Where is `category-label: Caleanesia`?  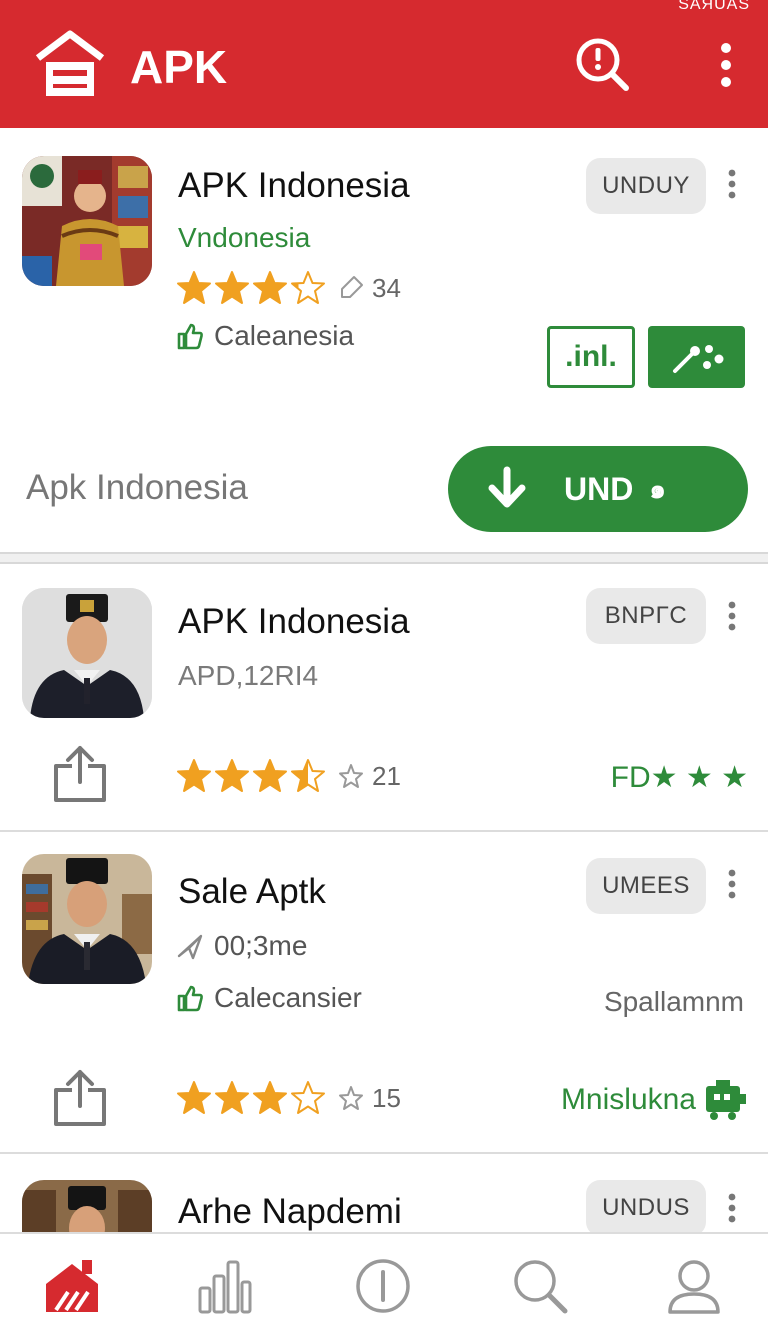 category-label: Caleanesia is located at coordinates (284, 335).